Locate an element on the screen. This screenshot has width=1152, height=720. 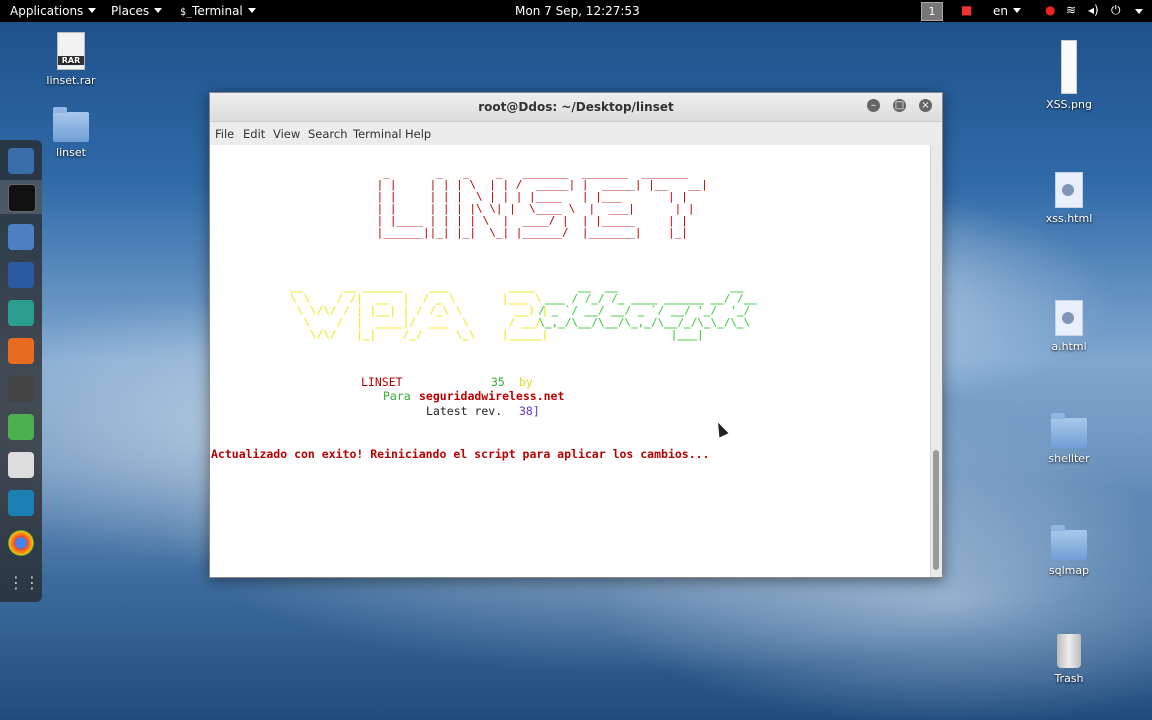
files-icon is located at coordinates (21, 237).